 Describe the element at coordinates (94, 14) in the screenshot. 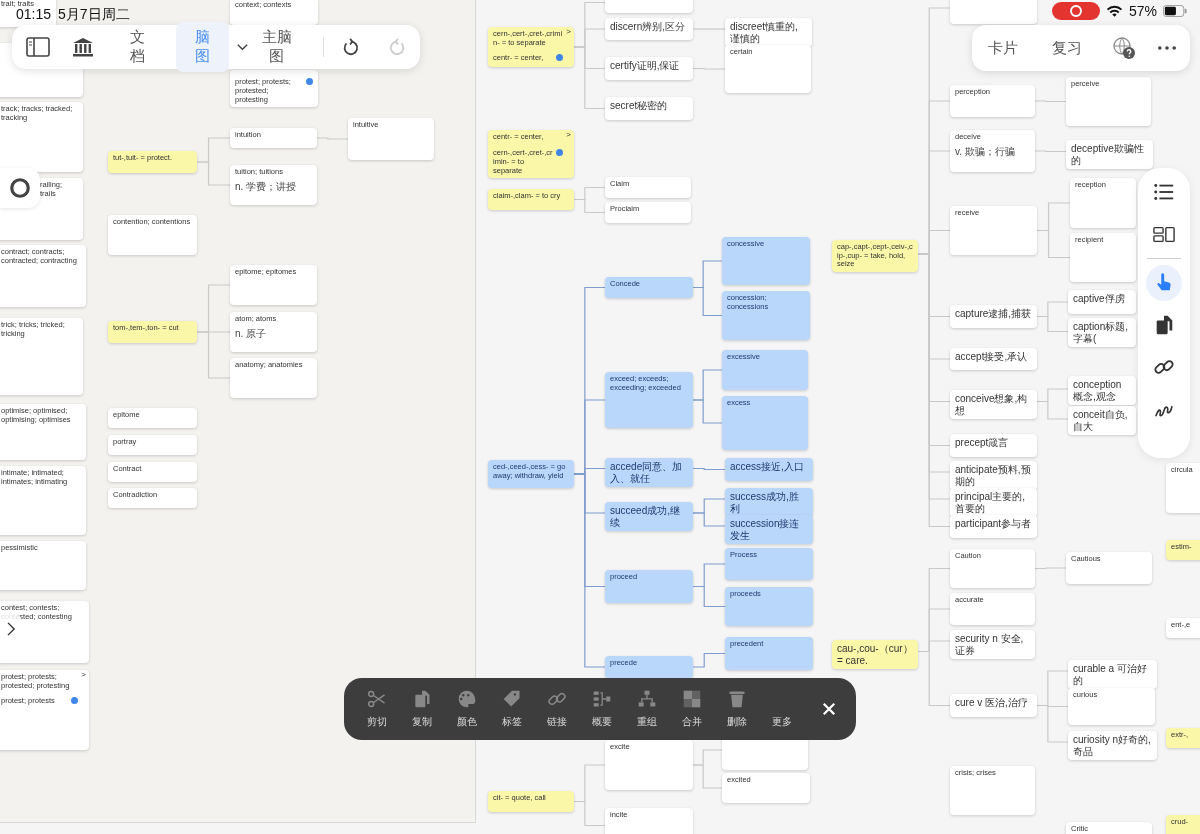

I see `date: 5月7日周二` at that location.